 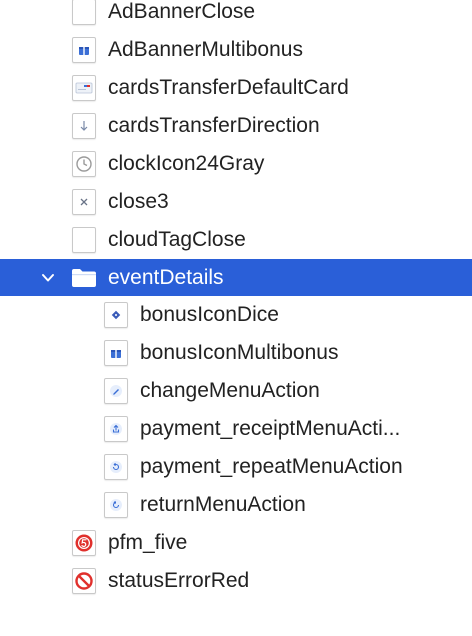 What do you see at coordinates (84, 202) in the screenshot?
I see `close-icon` at bounding box center [84, 202].